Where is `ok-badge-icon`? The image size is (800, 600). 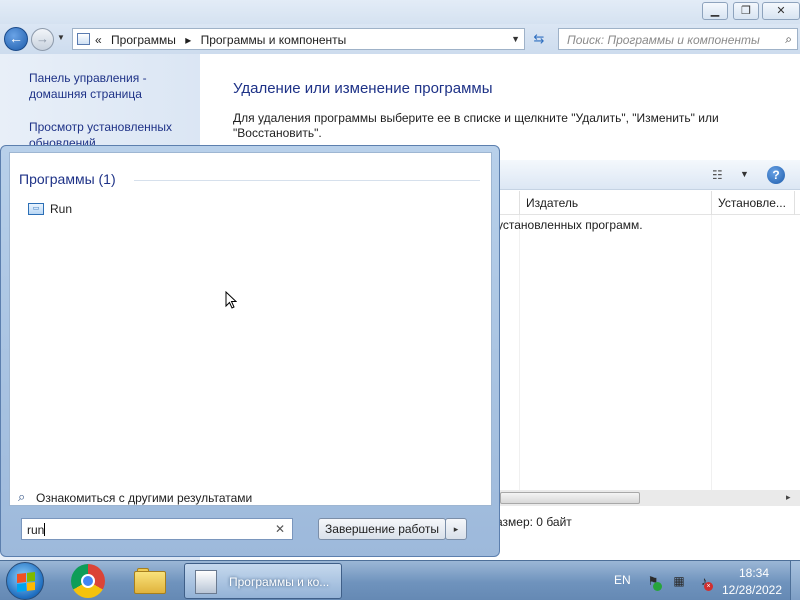
ok-badge-icon is located at coordinates (657, 586).